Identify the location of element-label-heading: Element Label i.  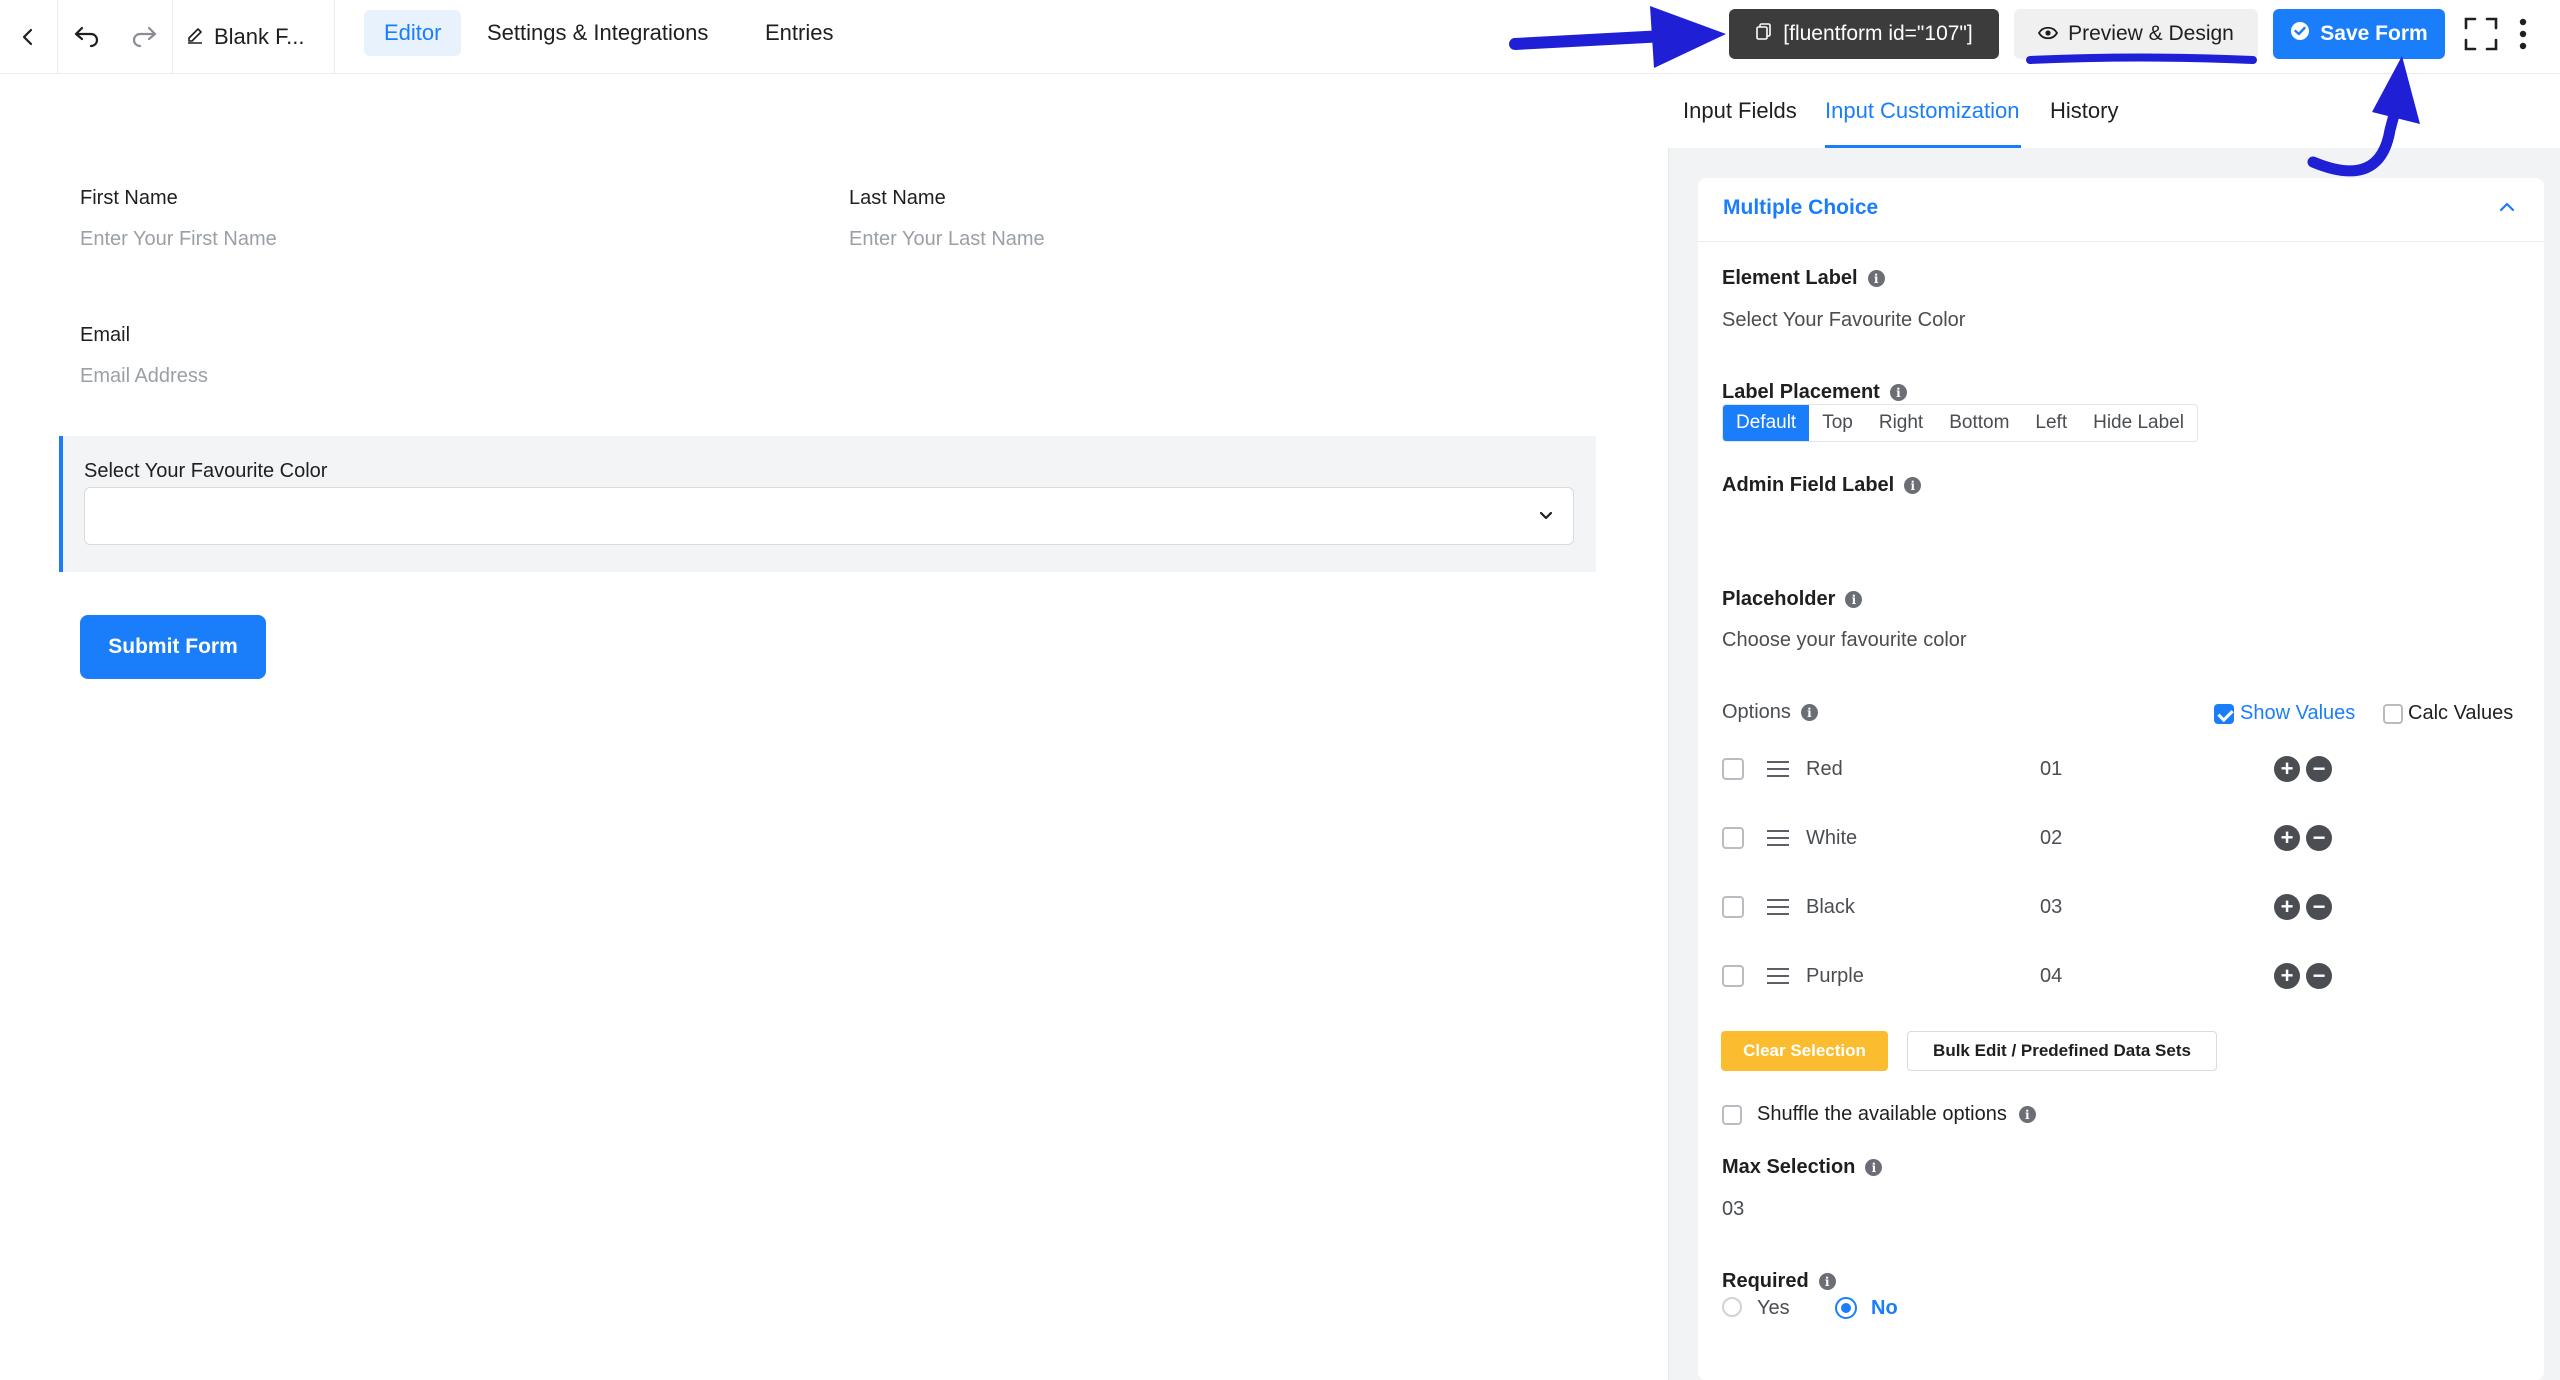
(1803, 278).